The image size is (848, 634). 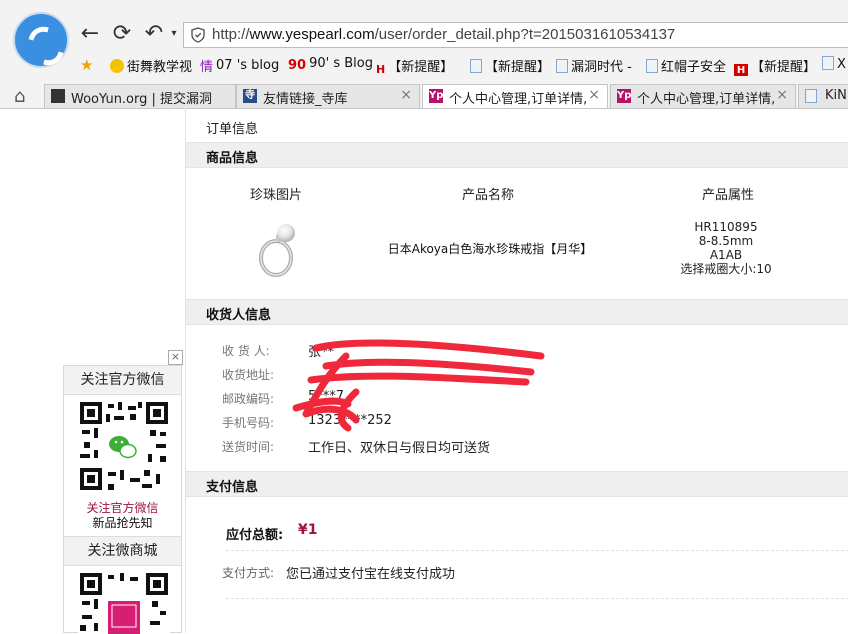 What do you see at coordinates (124, 446) in the screenshot?
I see `wechat-qr-code` at bounding box center [124, 446].